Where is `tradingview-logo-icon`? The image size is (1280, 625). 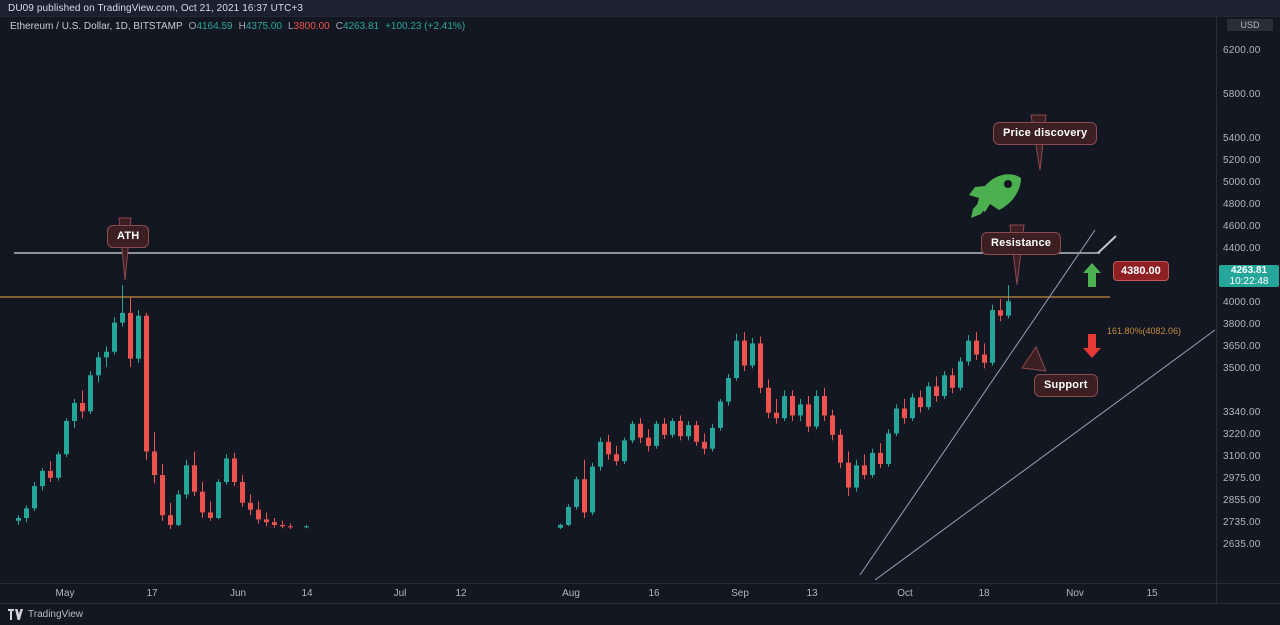 tradingview-logo-icon is located at coordinates (15, 614).